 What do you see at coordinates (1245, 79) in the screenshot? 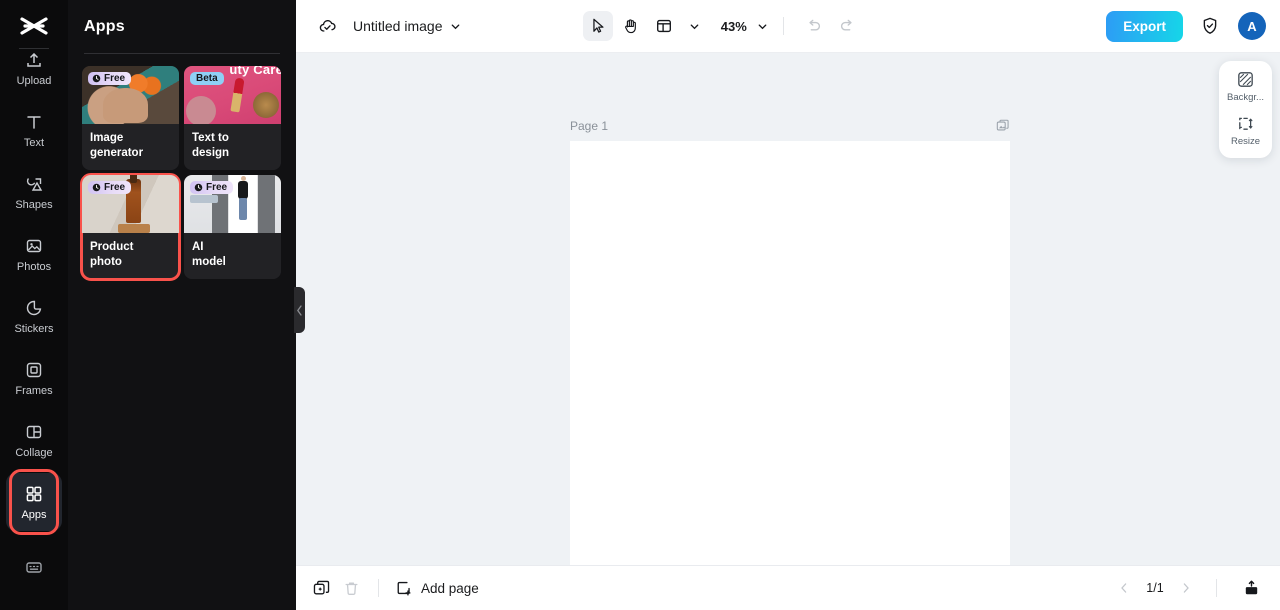
I see `background-pattern-icon` at bounding box center [1245, 79].